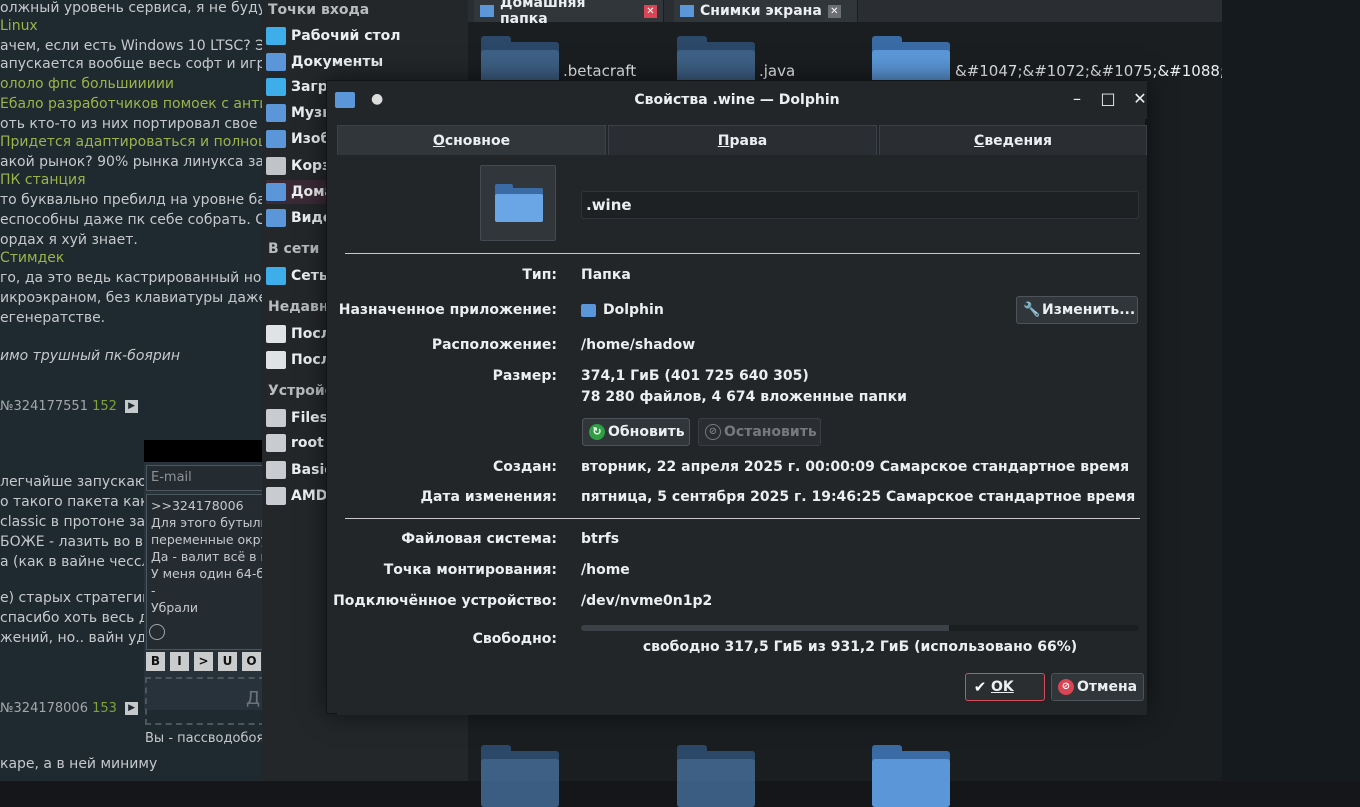  Describe the element at coordinates (253, 698) in the screenshot. I see `drop-zone-label: Д` at that location.